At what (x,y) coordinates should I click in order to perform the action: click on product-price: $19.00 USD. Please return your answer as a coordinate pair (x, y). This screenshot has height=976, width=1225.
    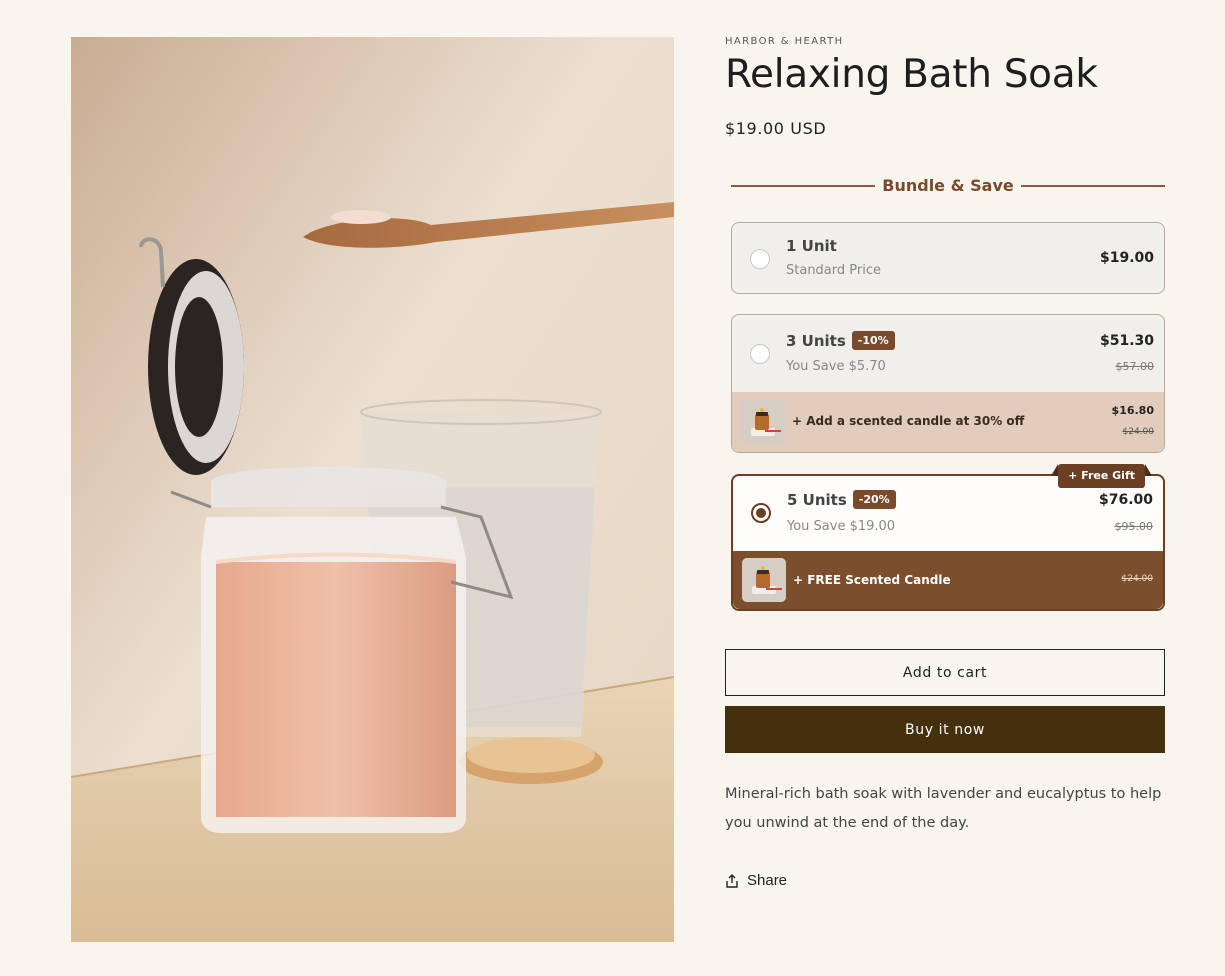
    Looking at the image, I should click on (776, 128).